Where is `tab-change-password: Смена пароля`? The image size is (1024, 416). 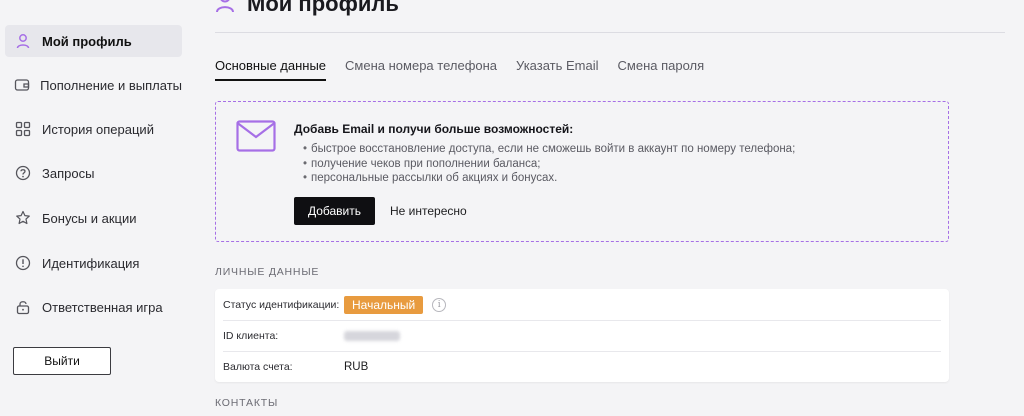 tab-change-password: Смена пароля is located at coordinates (661, 69).